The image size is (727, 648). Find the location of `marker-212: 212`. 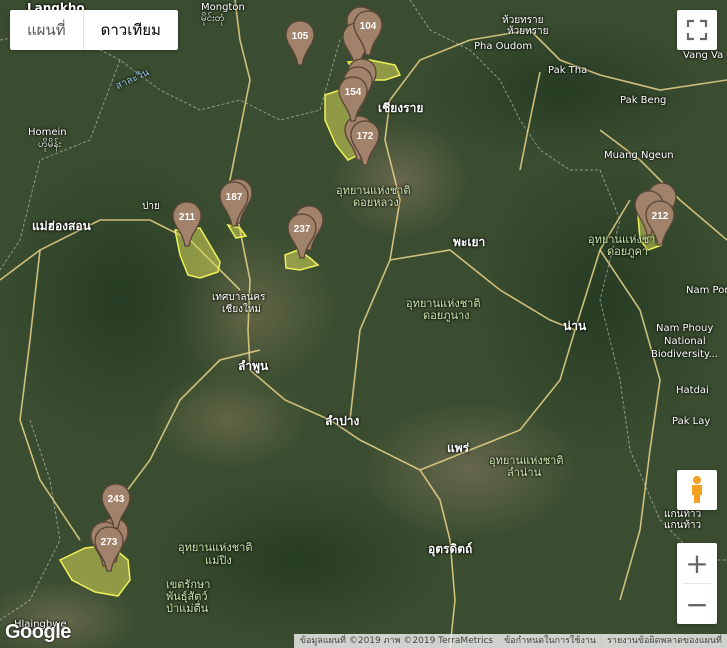

marker-212: 212 is located at coordinates (660, 223).